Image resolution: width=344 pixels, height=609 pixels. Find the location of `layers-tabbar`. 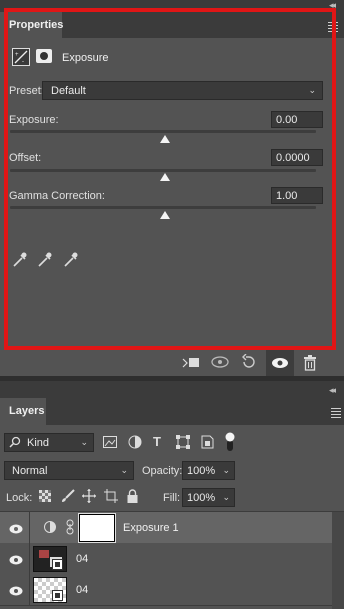

layers-tabbar is located at coordinates (172, 403).